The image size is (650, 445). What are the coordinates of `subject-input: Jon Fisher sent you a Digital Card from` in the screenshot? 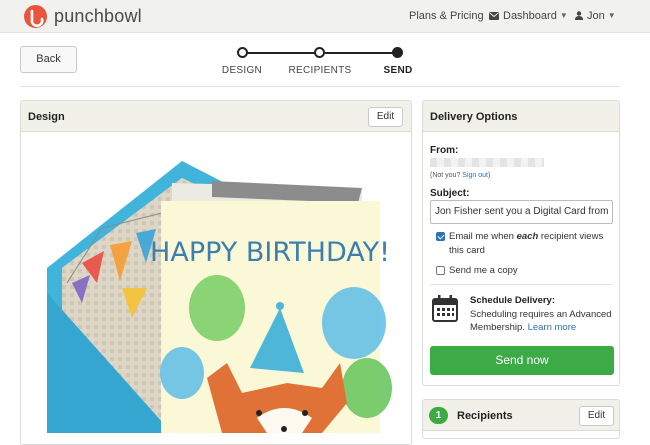 It's located at (521, 212).